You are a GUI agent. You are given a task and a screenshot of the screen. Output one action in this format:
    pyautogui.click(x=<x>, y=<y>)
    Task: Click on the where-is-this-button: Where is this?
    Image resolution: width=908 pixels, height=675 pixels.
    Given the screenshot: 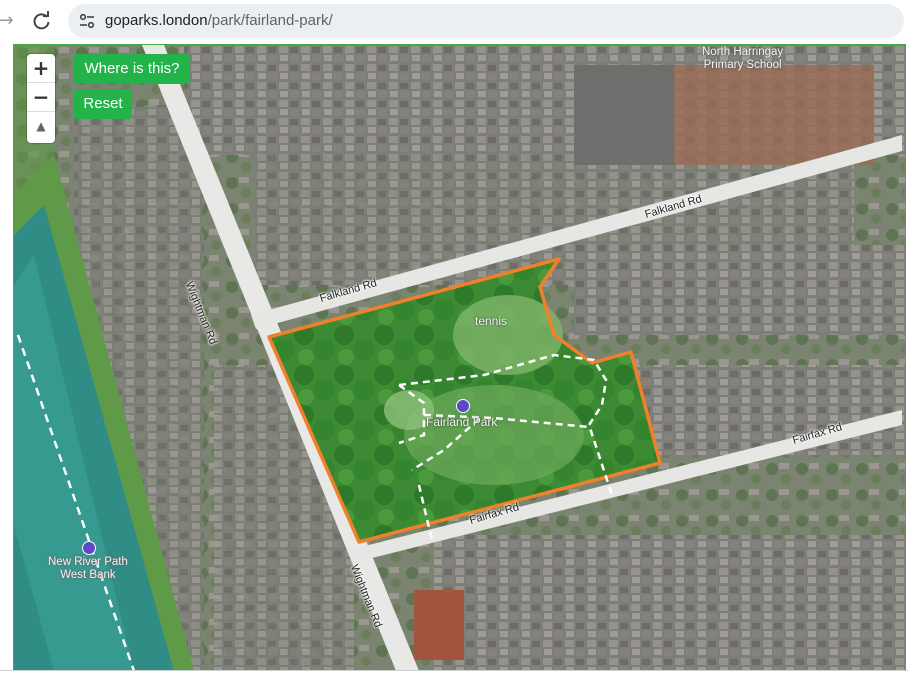 What is the action you would take?
    pyautogui.click(x=132, y=69)
    